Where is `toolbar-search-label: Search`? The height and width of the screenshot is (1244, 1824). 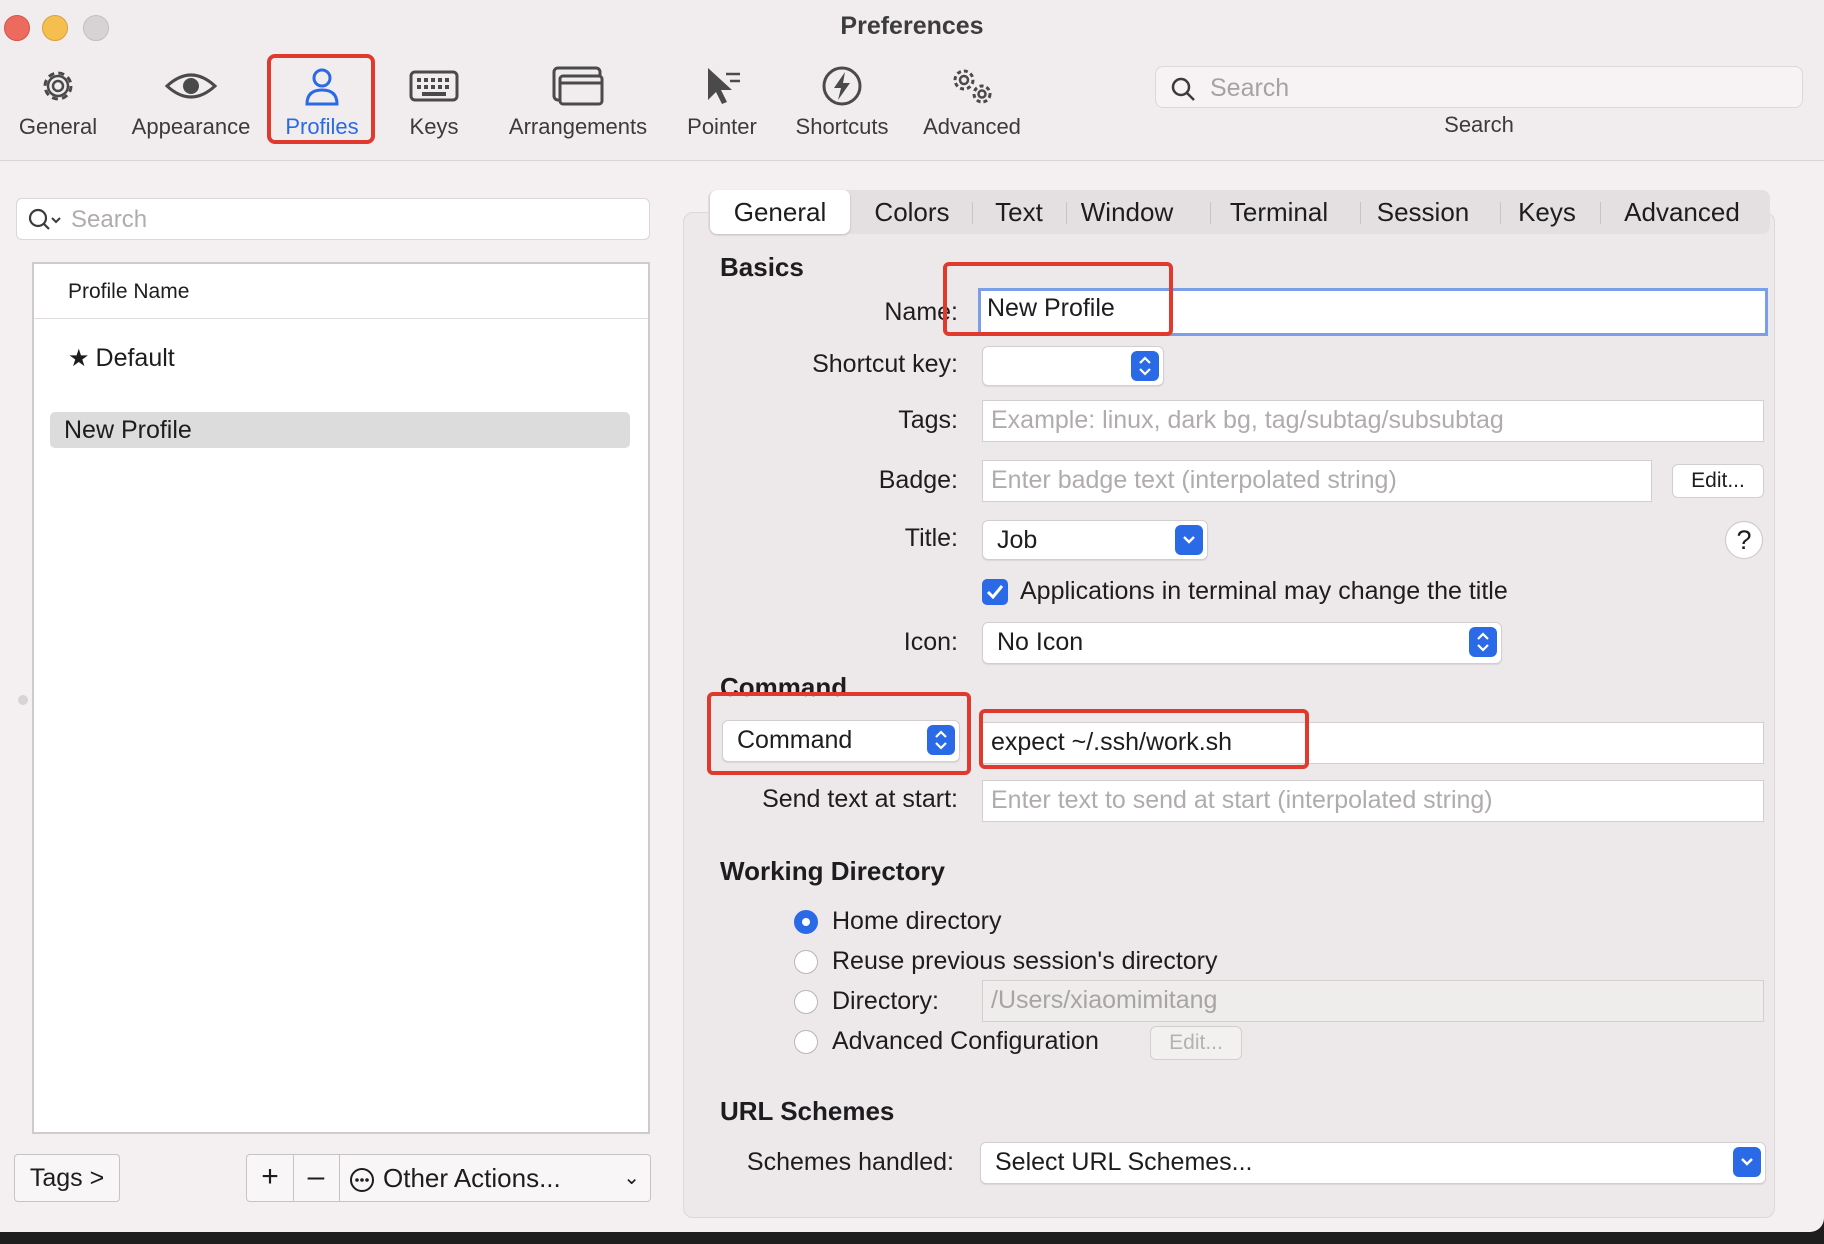 toolbar-search-label: Search is located at coordinates (1479, 124).